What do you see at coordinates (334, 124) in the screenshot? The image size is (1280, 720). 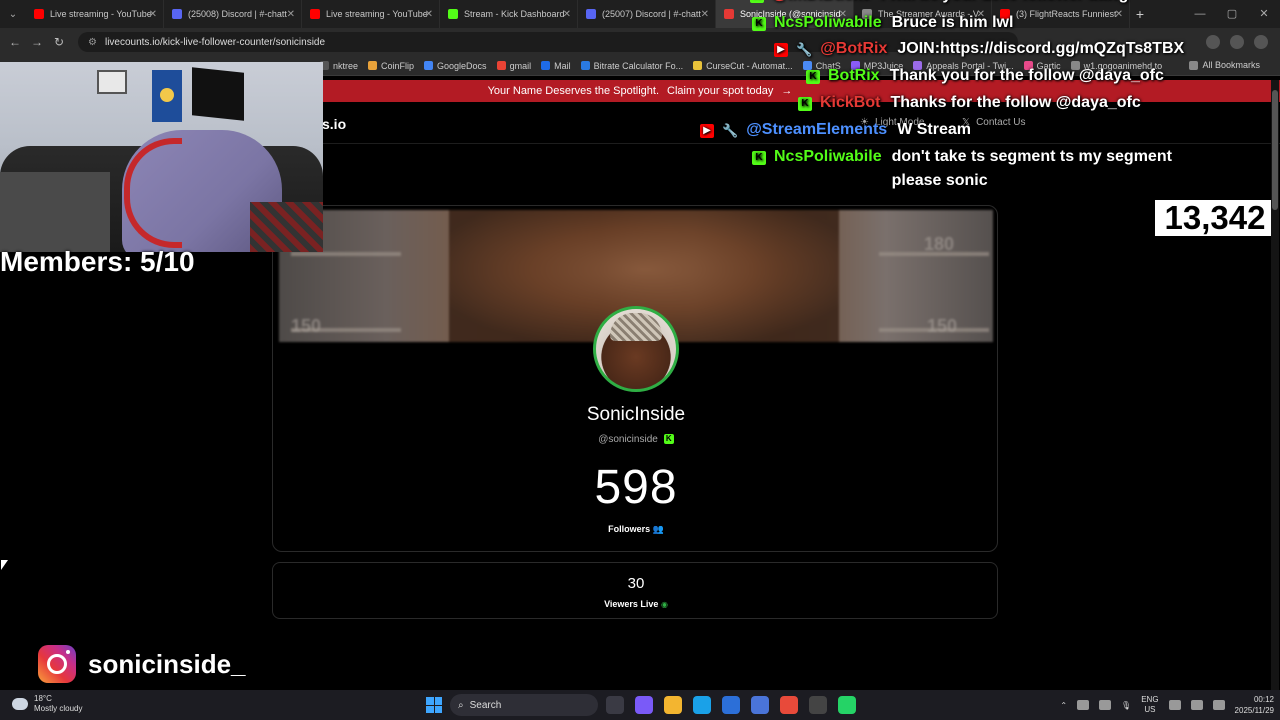 I see `site-logo: s.io` at bounding box center [334, 124].